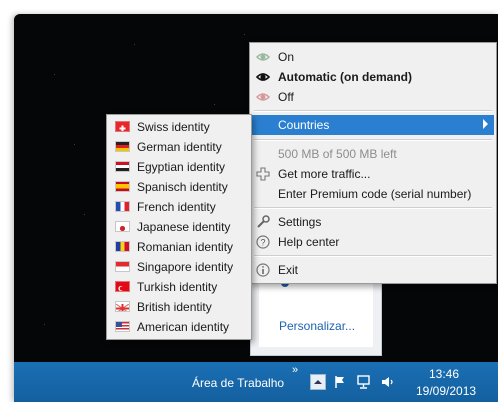 The height and width of the screenshot is (402, 498). What do you see at coordinates (373, 77) in the screenshot?
I see `menu-item-automatic: Automatic (on demand)` at bounding box center [373, 77].